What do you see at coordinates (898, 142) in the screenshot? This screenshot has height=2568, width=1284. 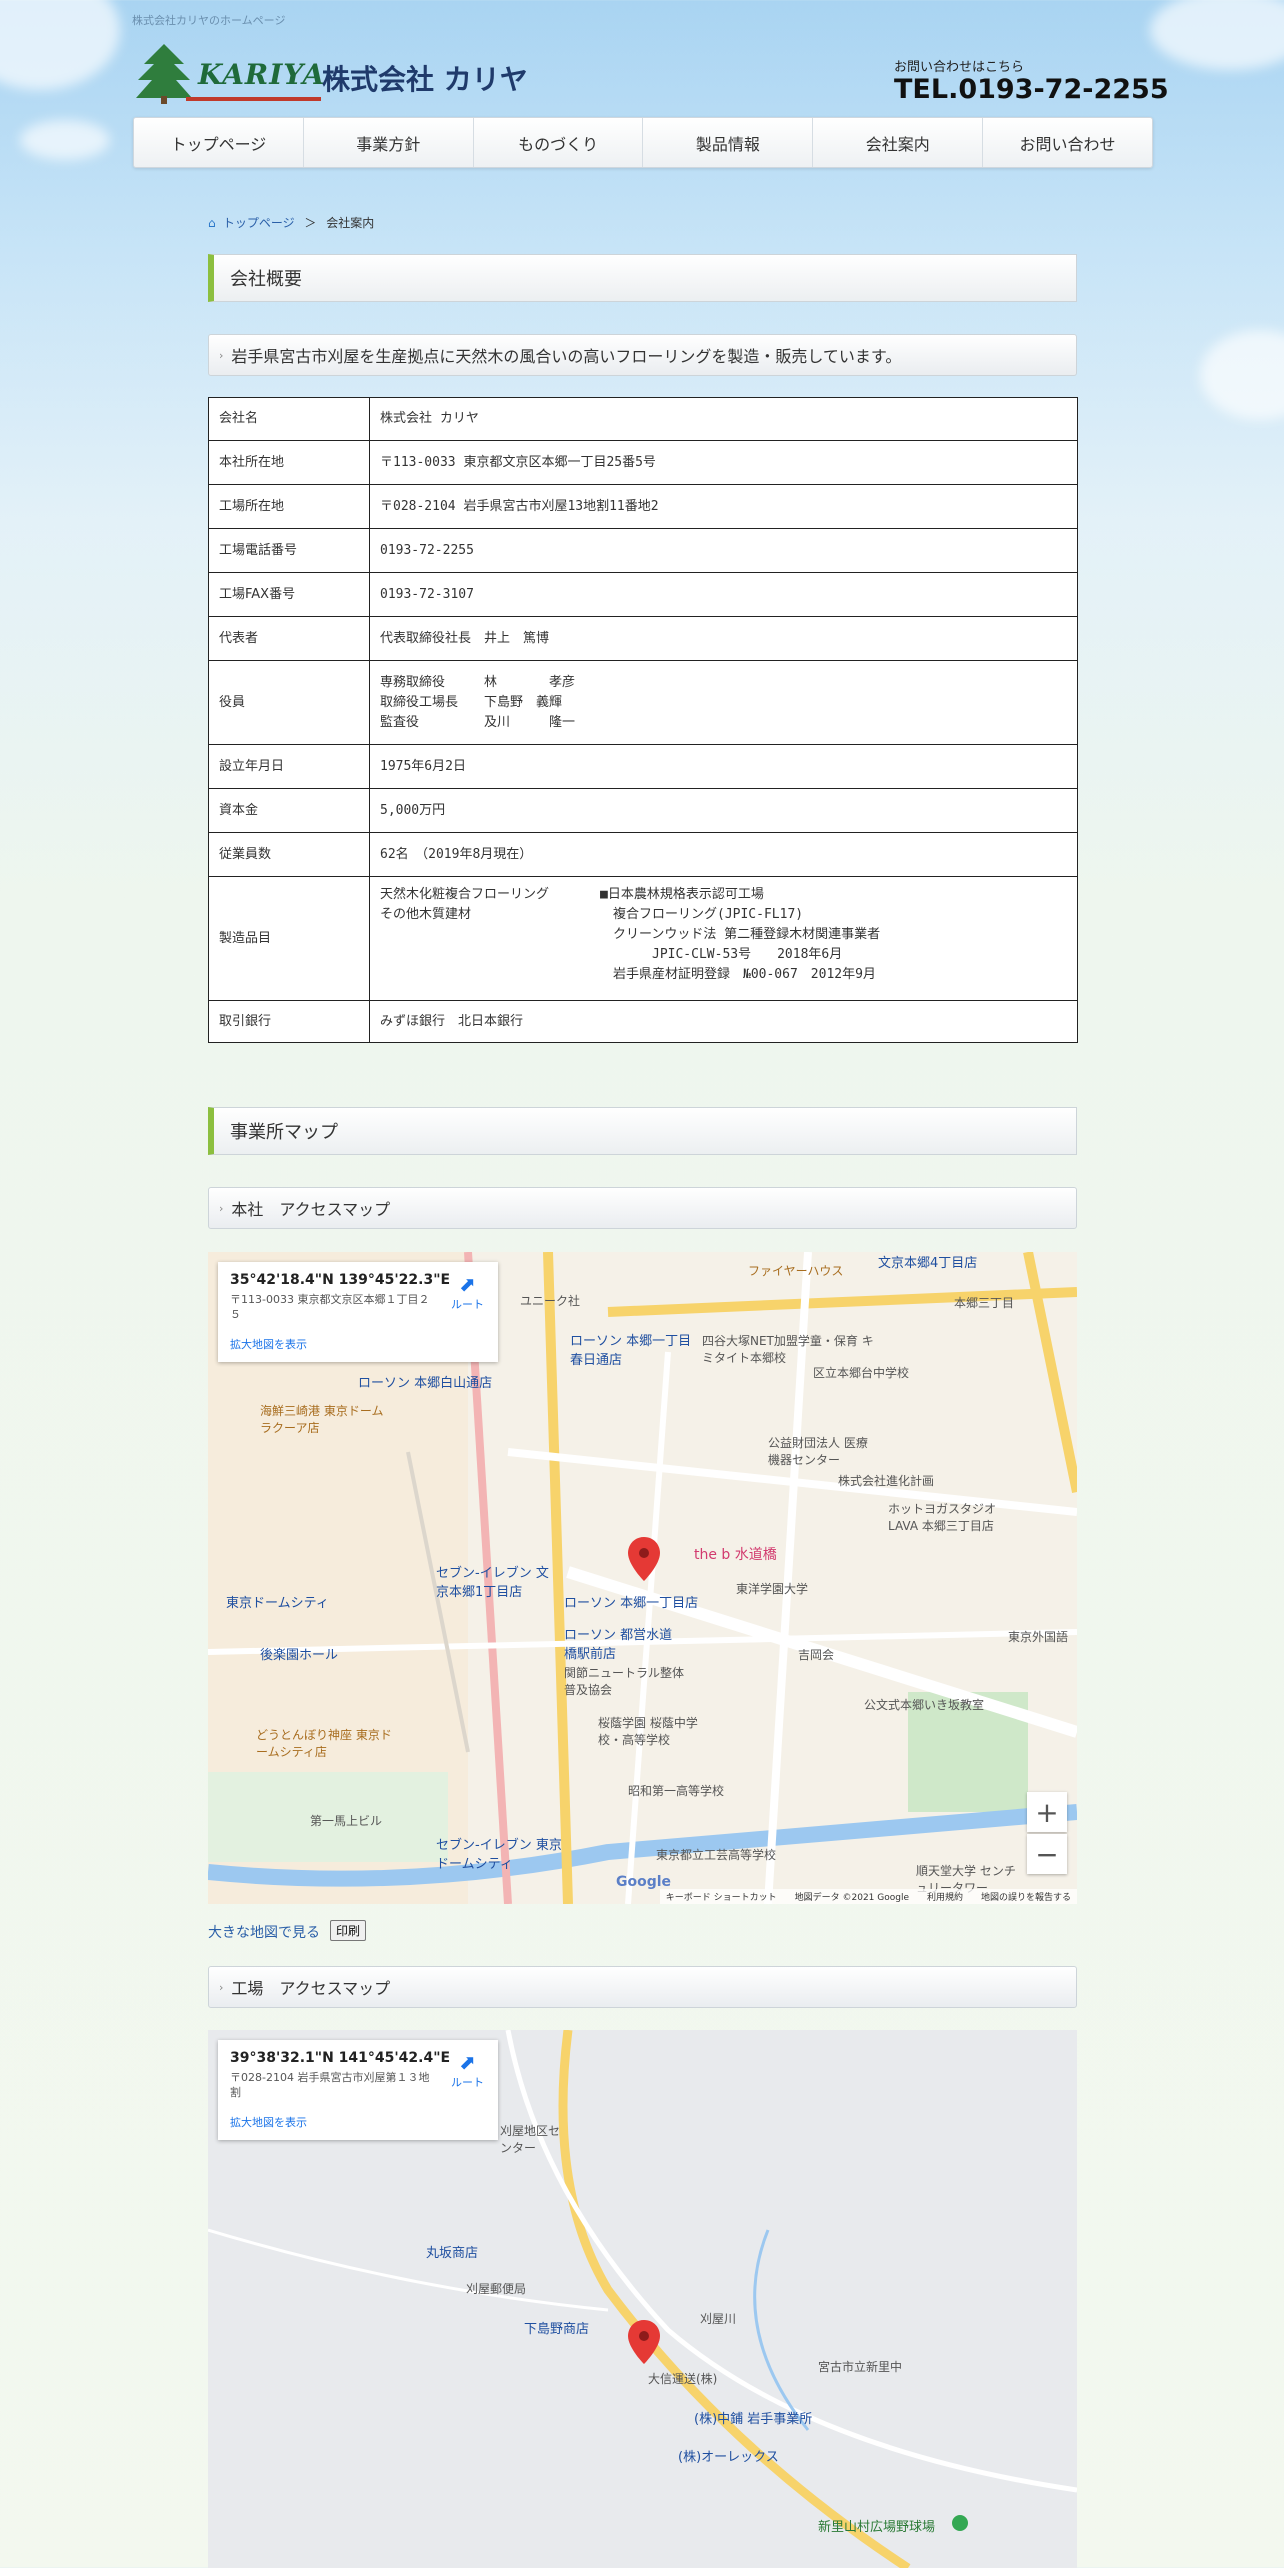 I see `nav-company: 会社案内` at bounding box center [898, 142].